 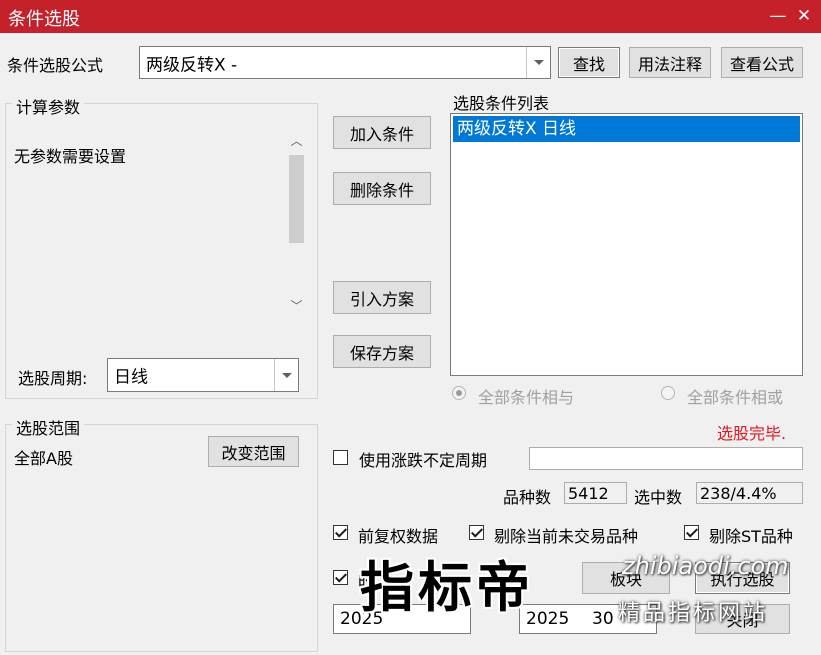 What do you see at coordinates (749, 493) in the screenshot?
I see `selected-count-field: 238/4.4%` at bounding box center [749, 493].